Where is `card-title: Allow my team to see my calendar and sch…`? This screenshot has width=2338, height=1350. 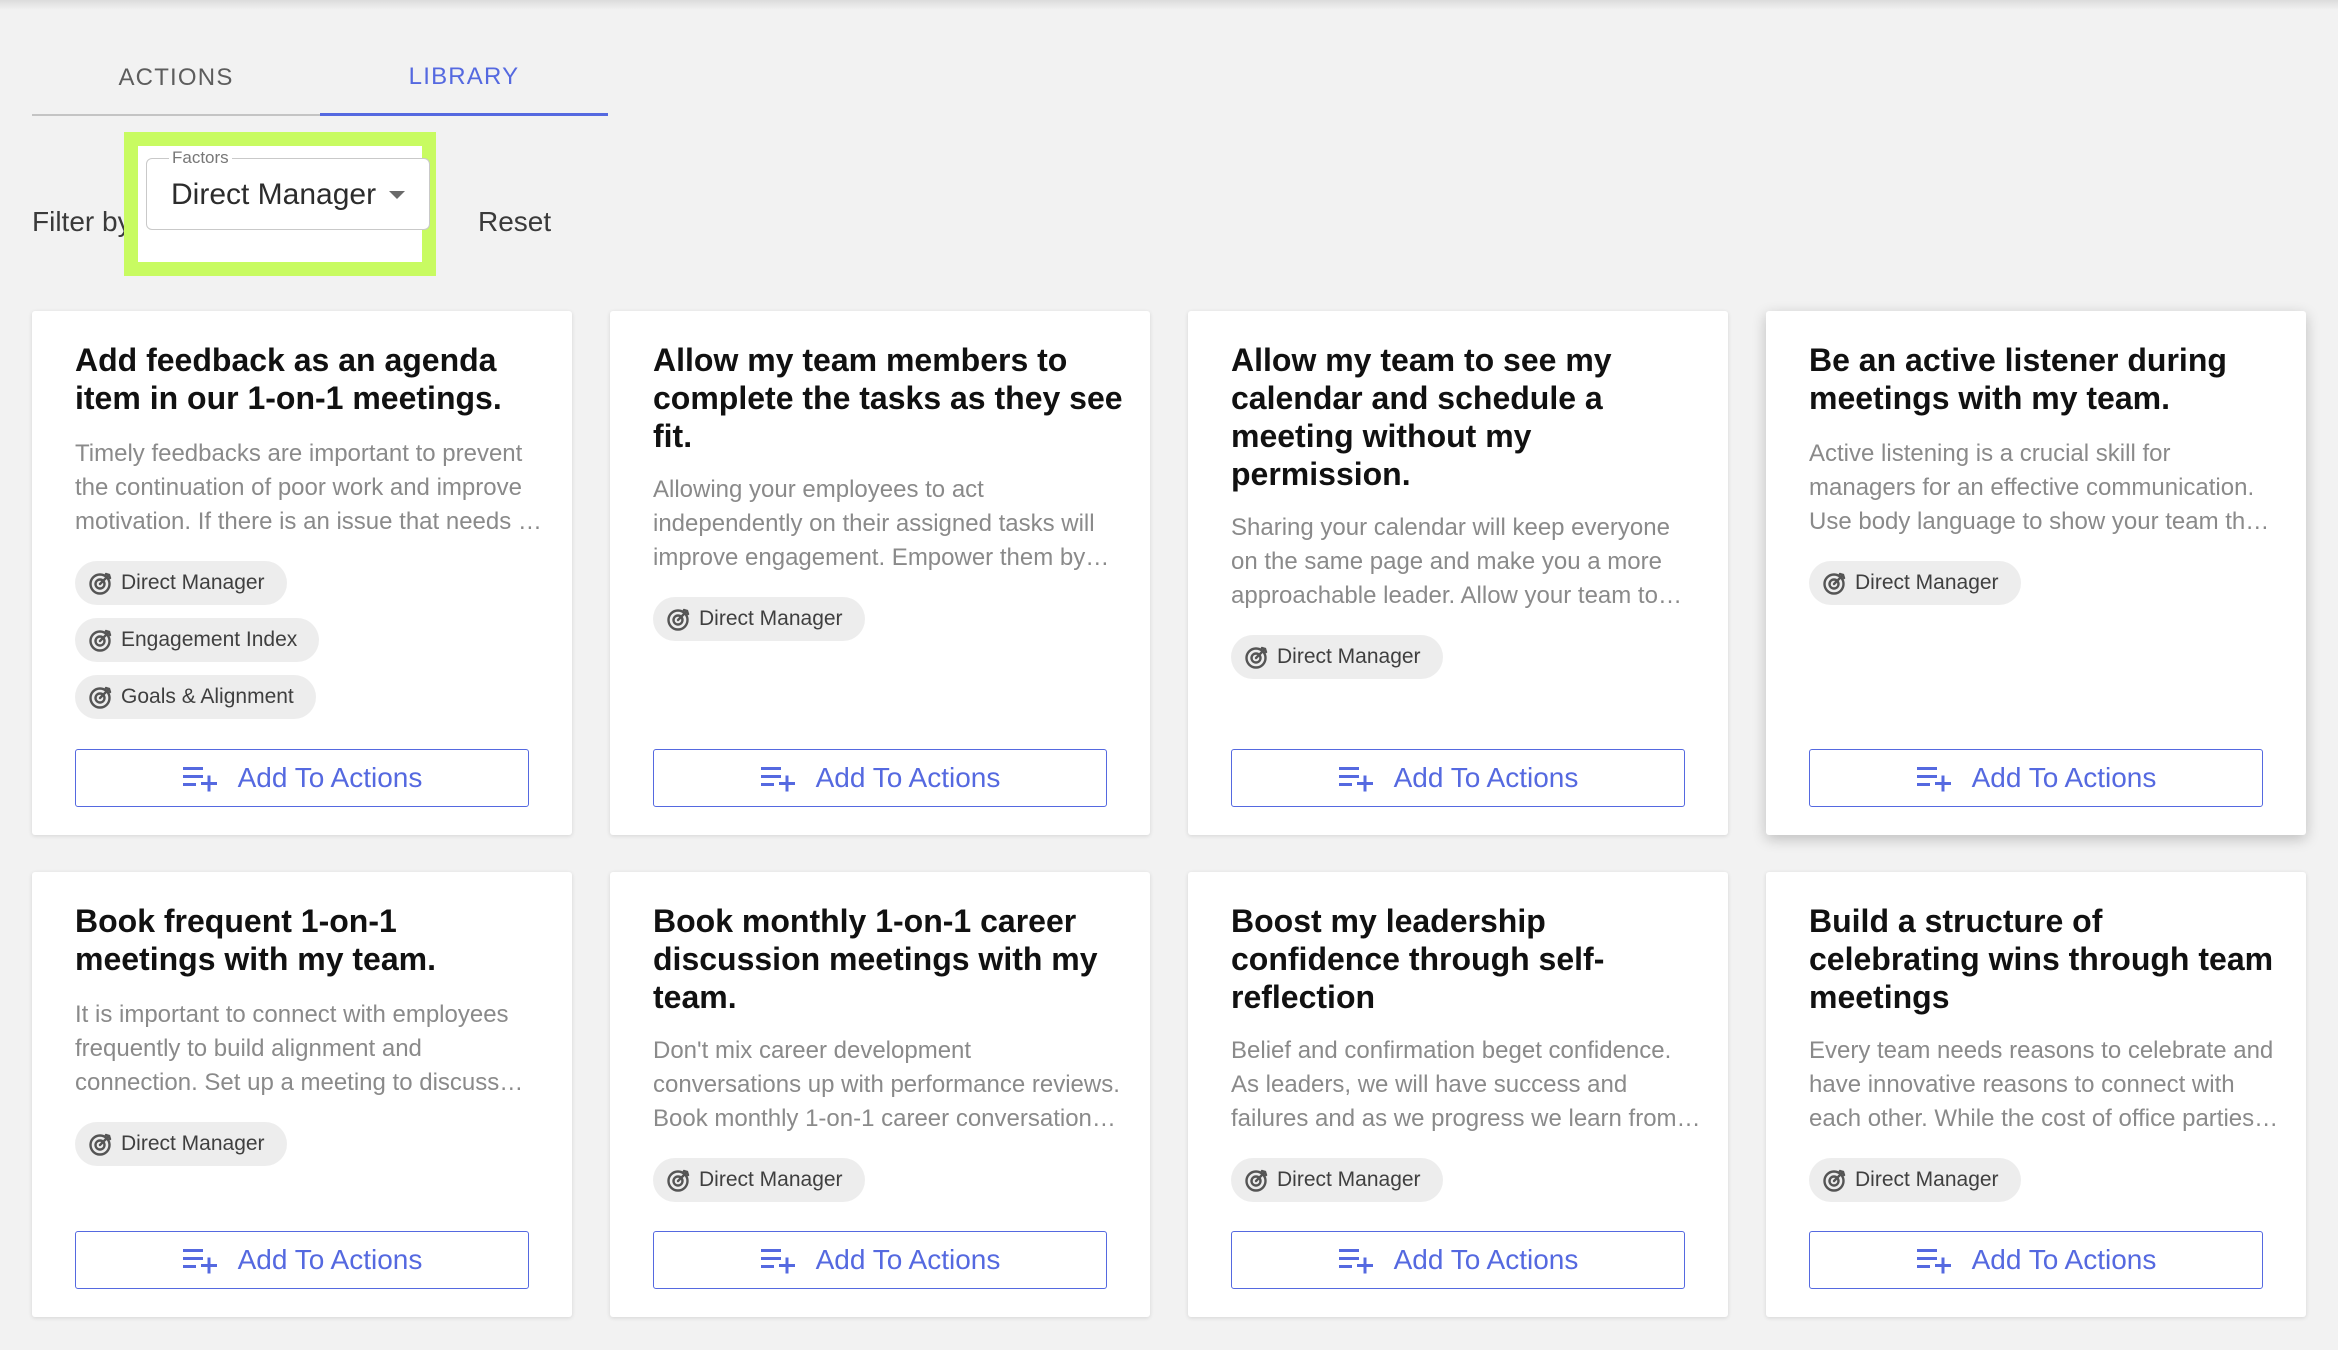
card-title: Allow my team to see my calendar and sch… is located at coordinates (1421, 417).